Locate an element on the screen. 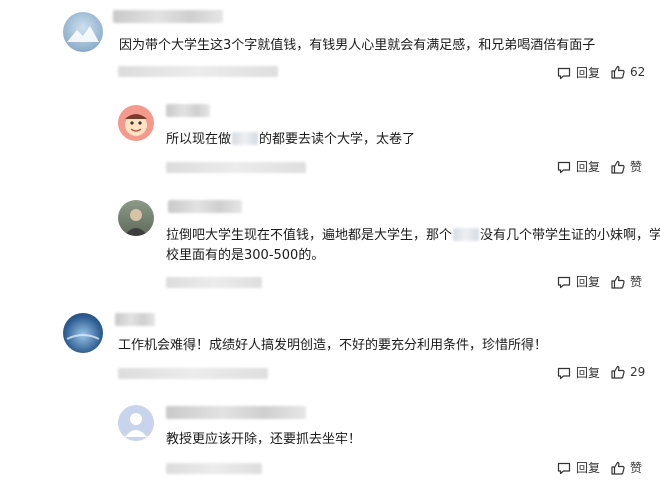 This screenshot has width=660, height=486. comment-text-part: 没有几个带学生证的小妹啊，学 is located at coordinates (570, 235).